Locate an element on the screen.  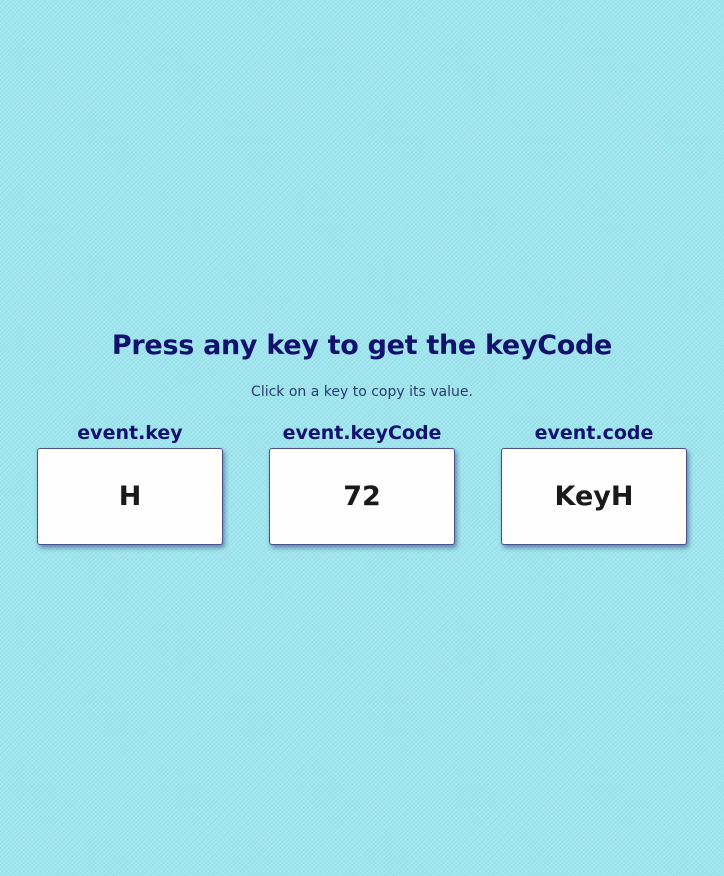
card-event-code: event.code KeyH is located at coordinates (594, 482).